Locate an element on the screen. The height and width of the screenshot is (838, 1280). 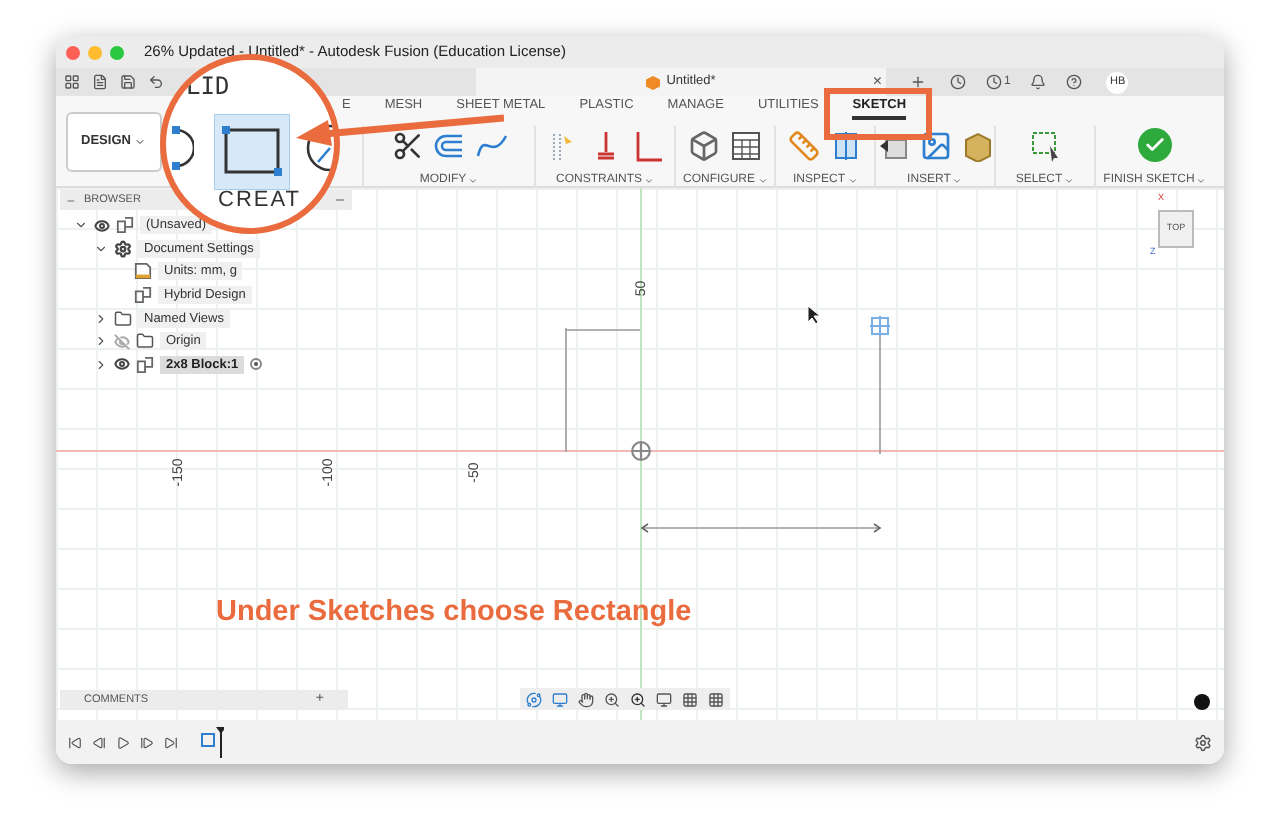
crate-icon is located at coordinates (977, 145).